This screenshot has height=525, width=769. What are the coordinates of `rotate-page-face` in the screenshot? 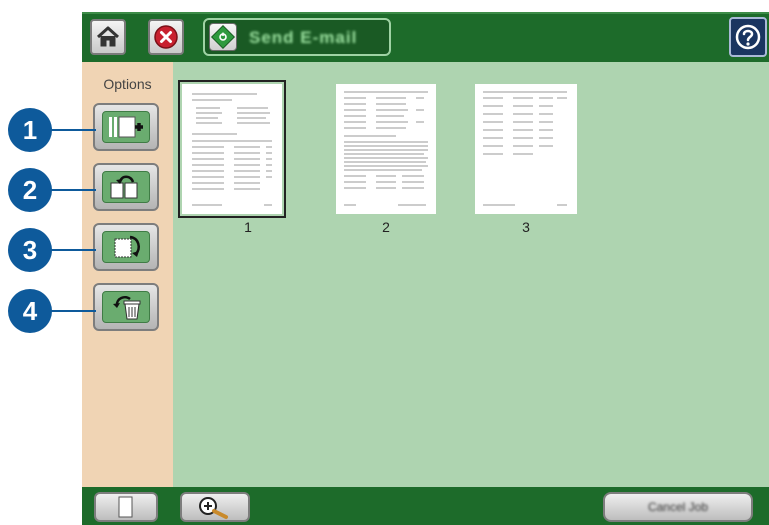 It's located at (126, 247).